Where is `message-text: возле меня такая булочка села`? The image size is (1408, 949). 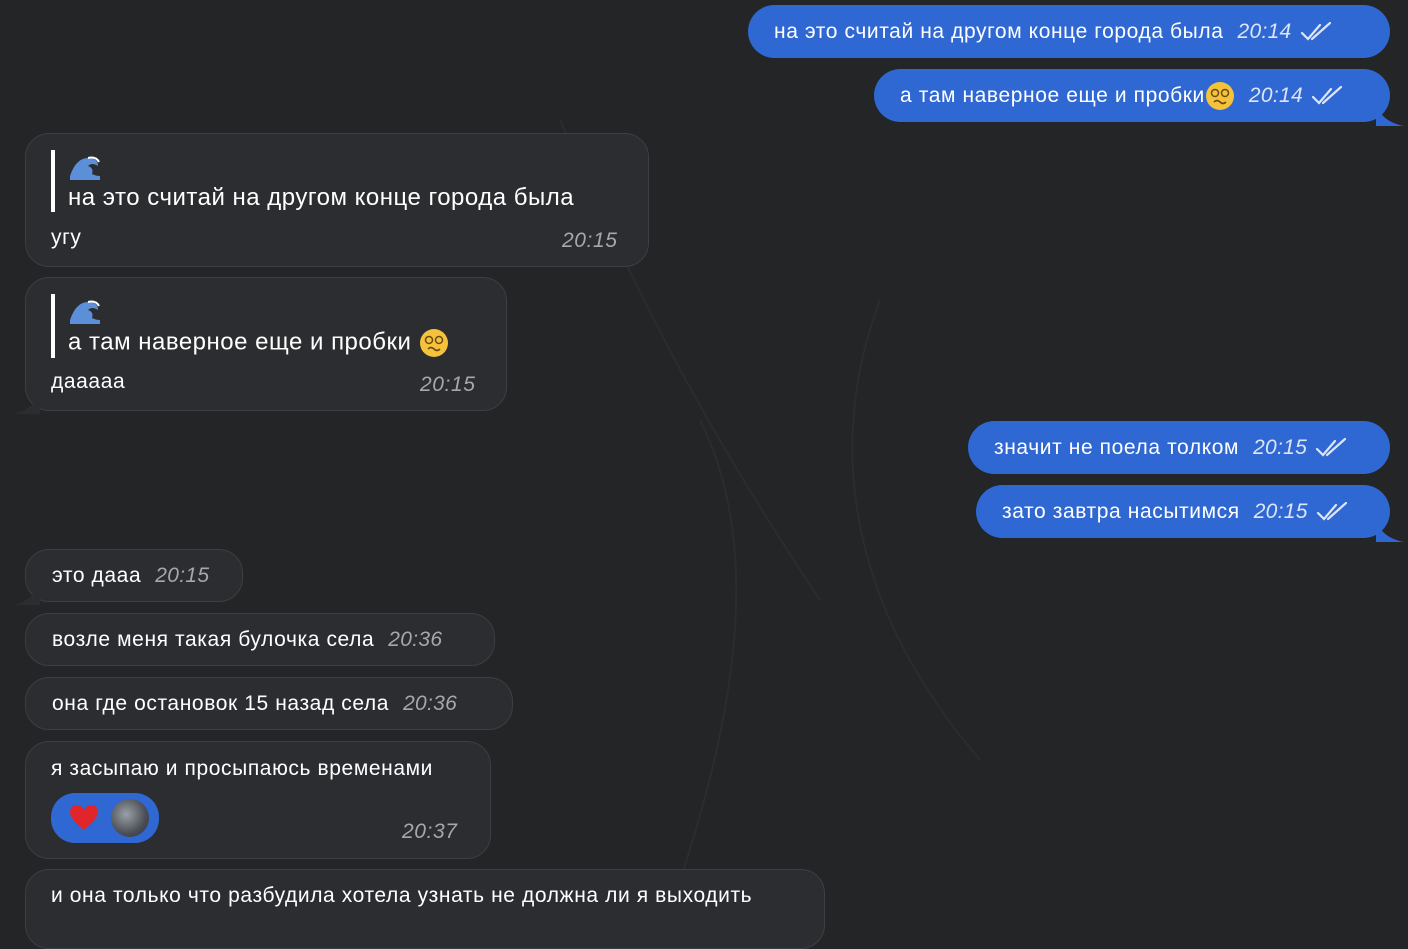 message-text: возле меня такая булочка села is located at coordinates (213, 639).